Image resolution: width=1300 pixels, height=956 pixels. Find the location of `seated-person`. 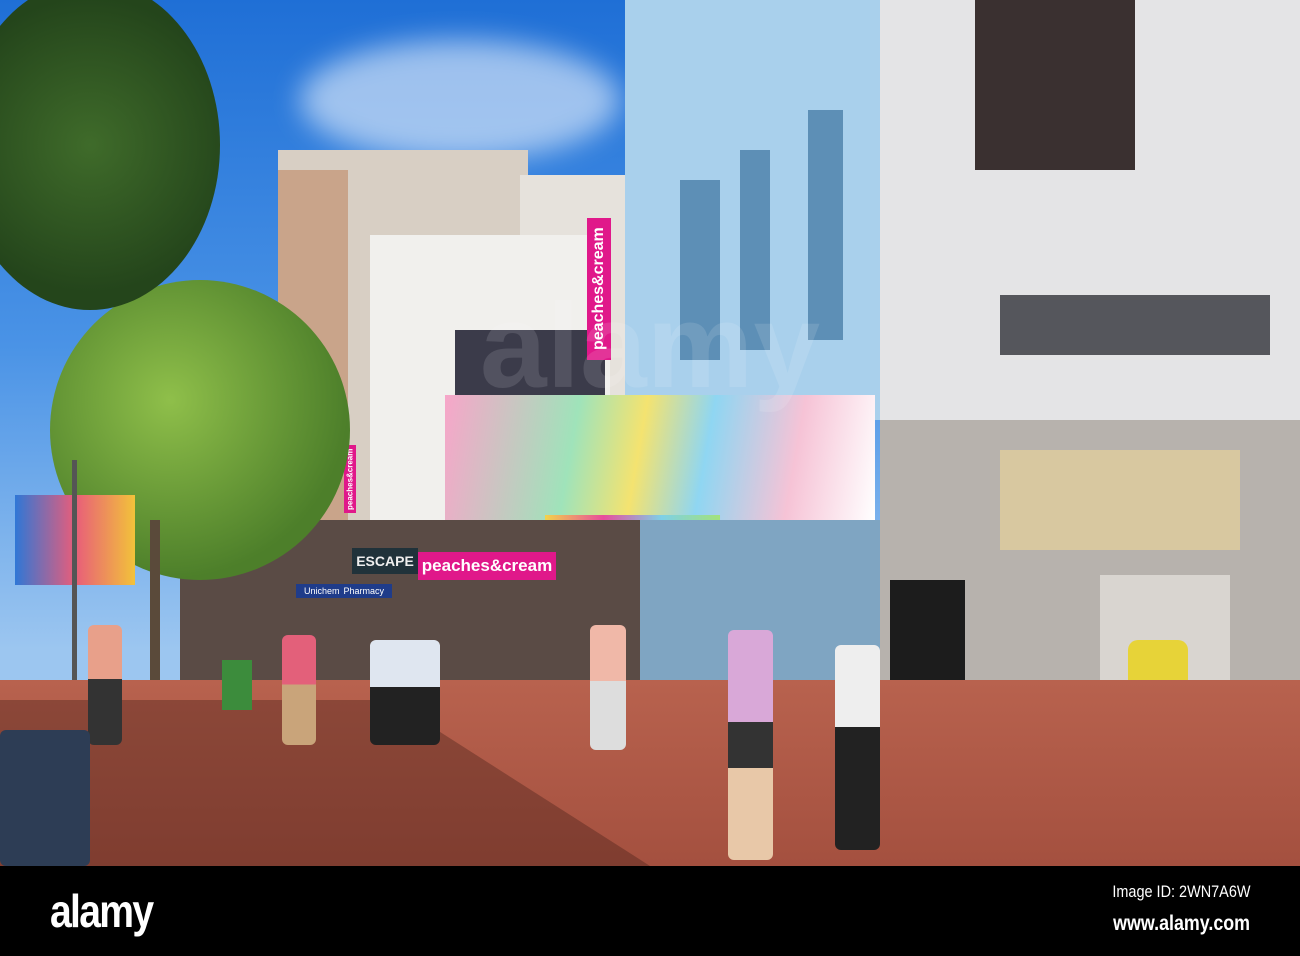

seated-person is located at coordinates (45, 798).